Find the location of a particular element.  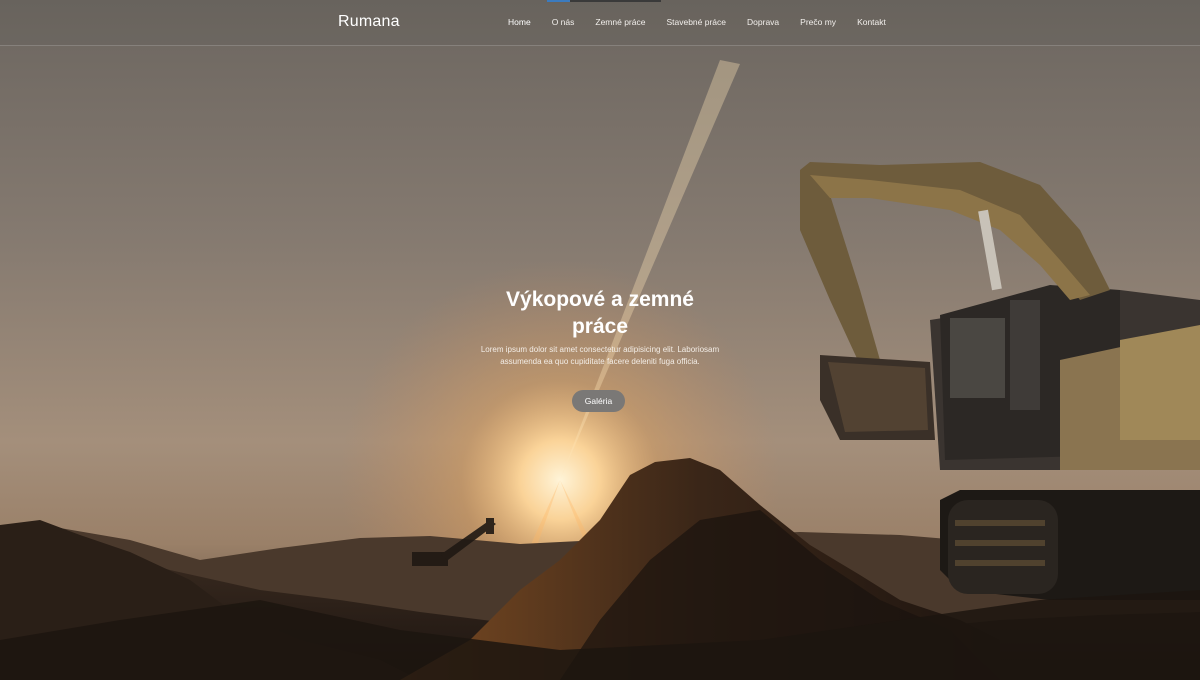

hero-title-line-2: práce is located at coordinates (600, 326).